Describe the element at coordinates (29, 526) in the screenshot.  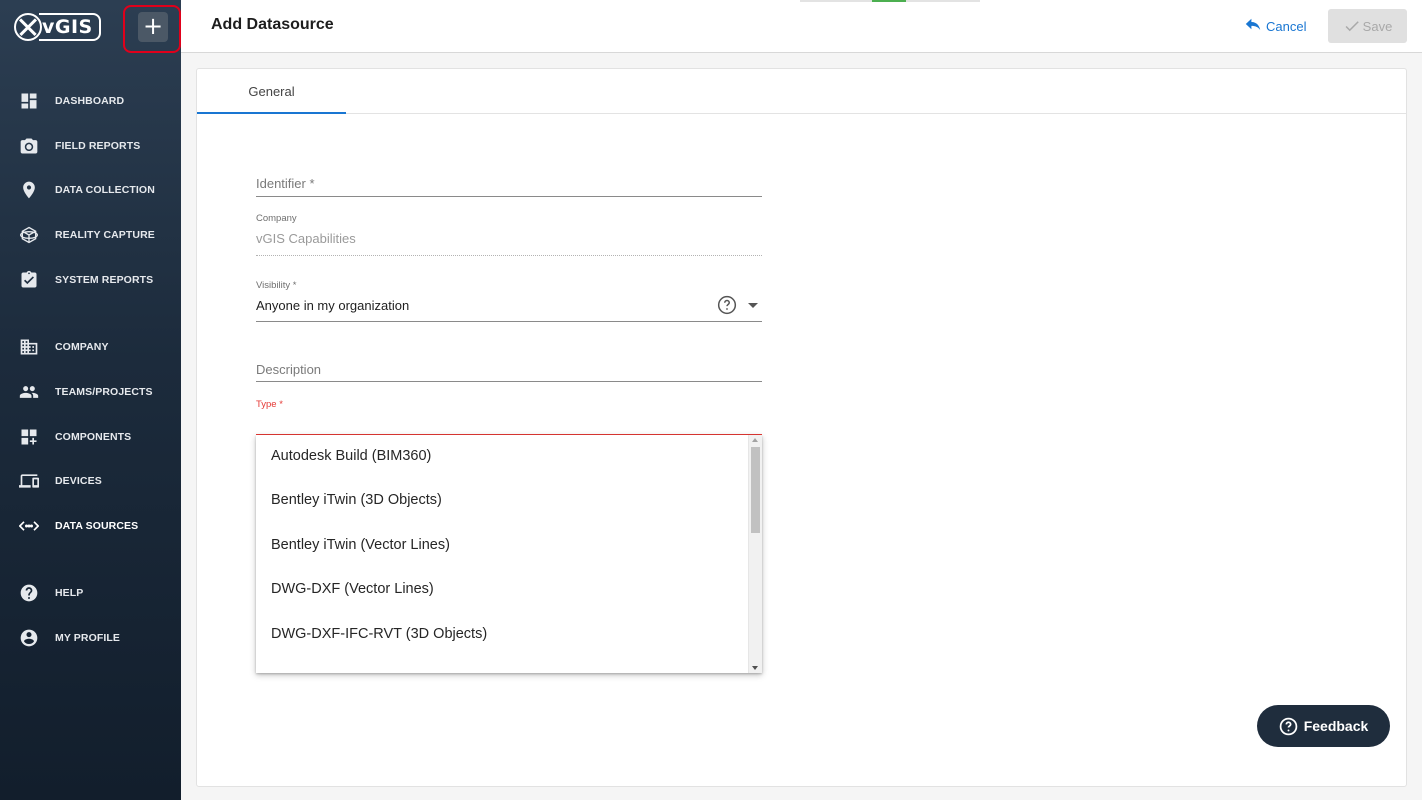
I see `code-arrows-icon` at that location.